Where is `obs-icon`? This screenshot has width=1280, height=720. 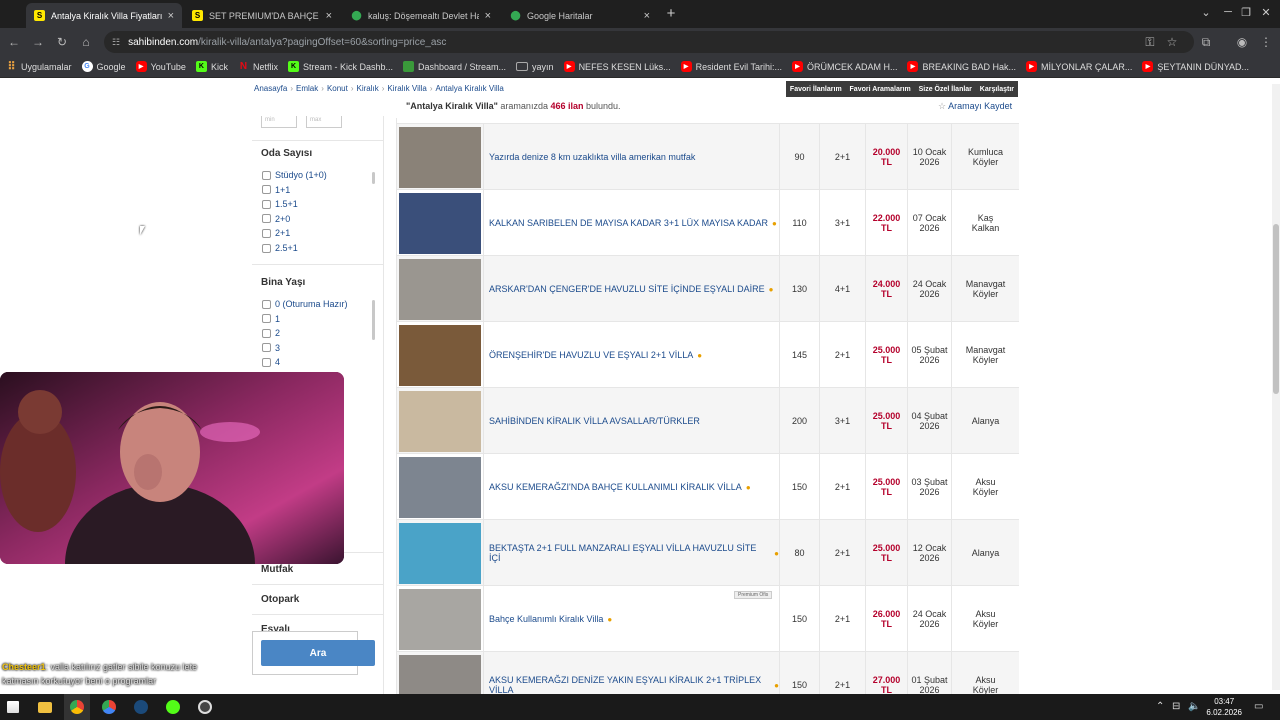
obs-icon is located at coordinates (205, 707).